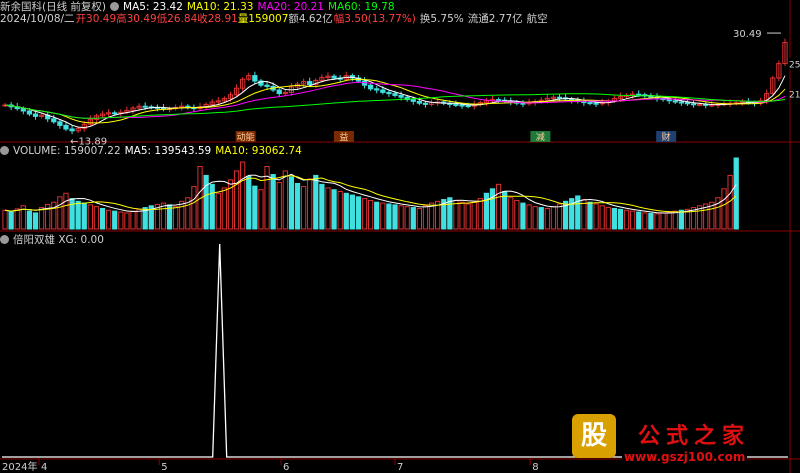 The width and height of the screenshot is (800, 473). I want to click on time-tick-label: 7, so click(400, 467).